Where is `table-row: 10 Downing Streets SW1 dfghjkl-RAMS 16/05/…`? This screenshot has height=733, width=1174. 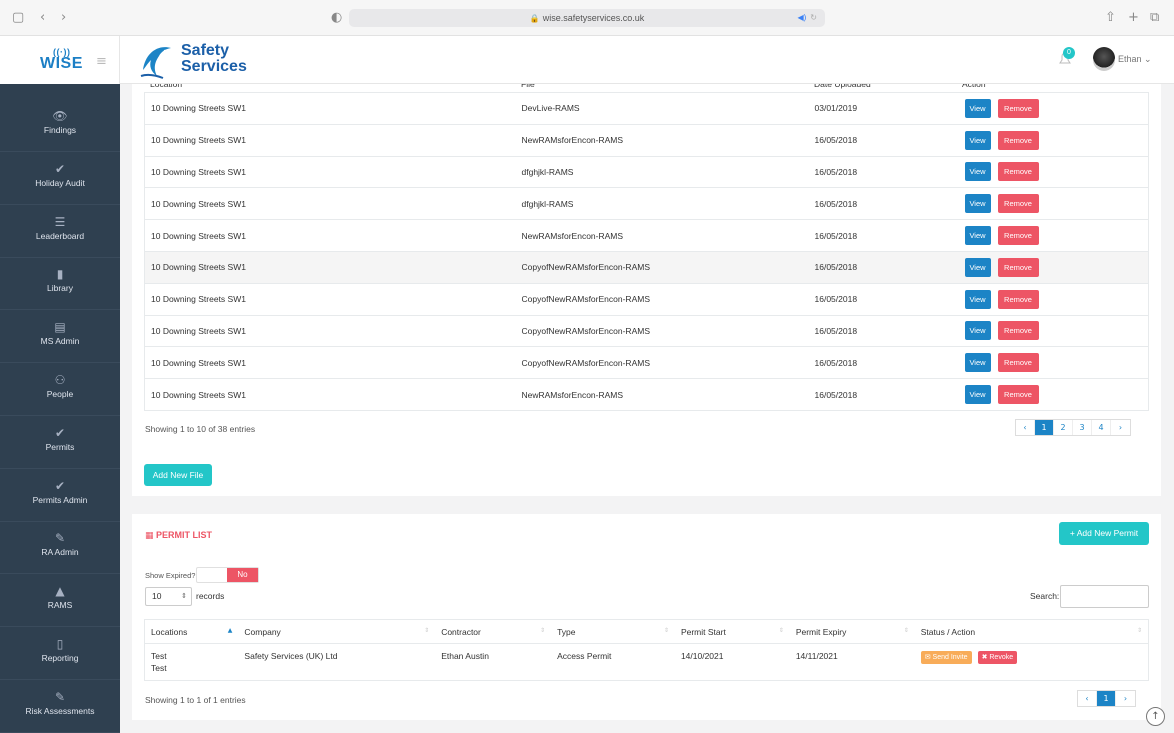 table-row: 10 Downing Streets SW1 dfghjkl-RAMS 16/05/… is located at coordinates (646, 203).